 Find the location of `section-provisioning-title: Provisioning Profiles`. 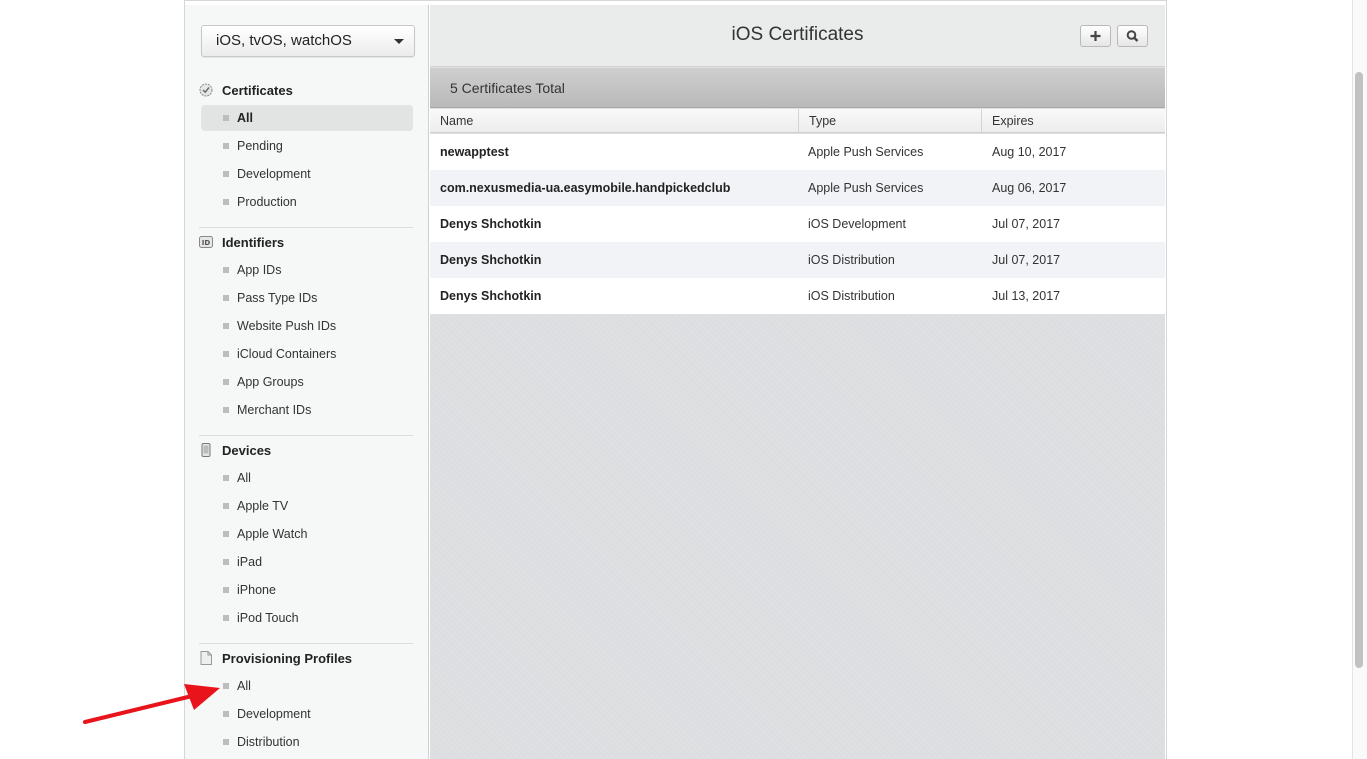

section-provisioning-title: Provisioning Profiles is located at coordinates (287, 658).